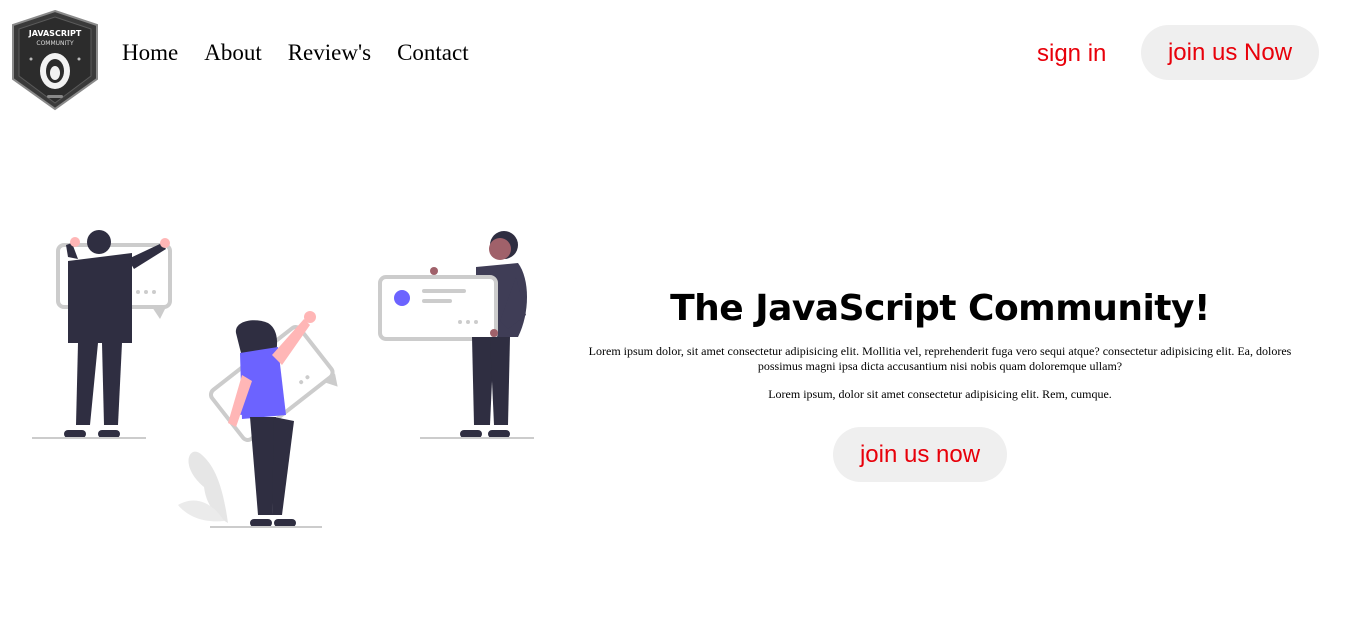 The height and width of the screenshot is (625, 1349). I want to click on nav-about: About, so click(233, 53).